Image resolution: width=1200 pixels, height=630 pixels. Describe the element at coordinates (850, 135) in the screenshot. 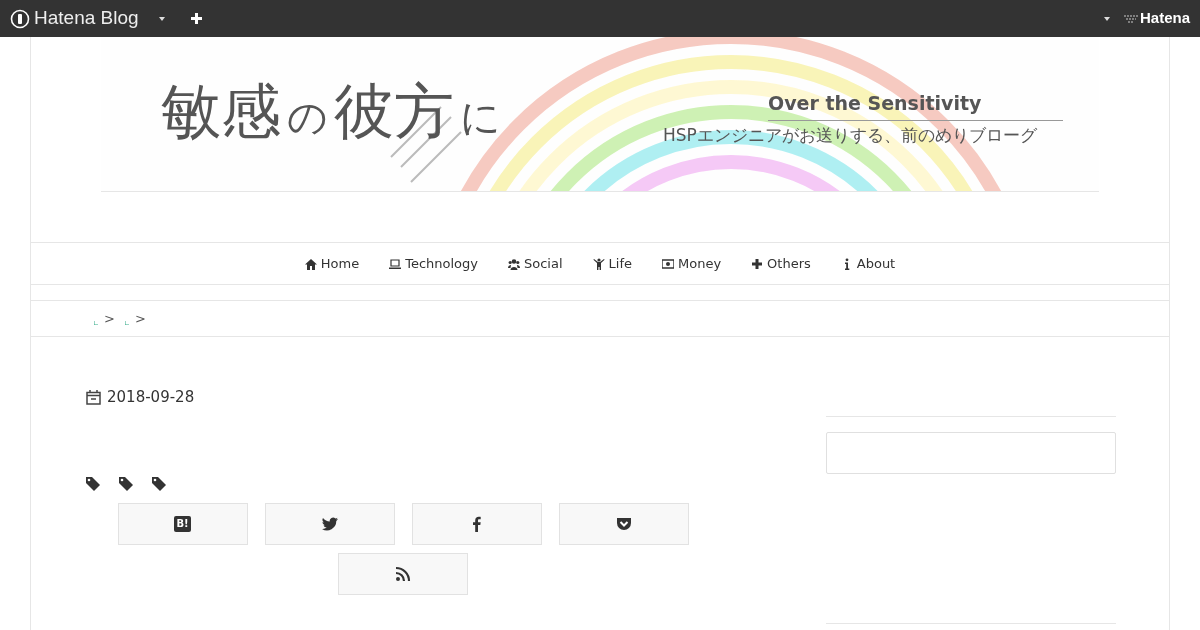

I see `blog-tagline: HSPエンジニアがお送りする、前のめりブローグ` at that location.